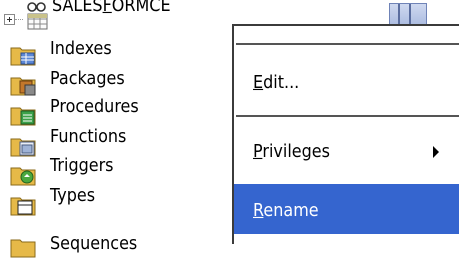 The image size is (459, 260). Describe the element at coordinates (24, 204) in the screenshot. I see `types-folder-icon` at that location.